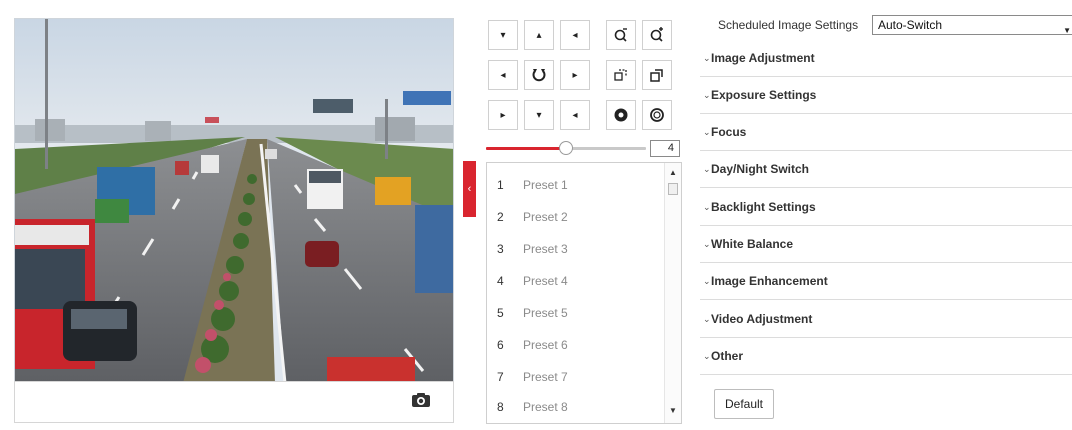  I want to click on zoom-out-button, so click(621, 35).